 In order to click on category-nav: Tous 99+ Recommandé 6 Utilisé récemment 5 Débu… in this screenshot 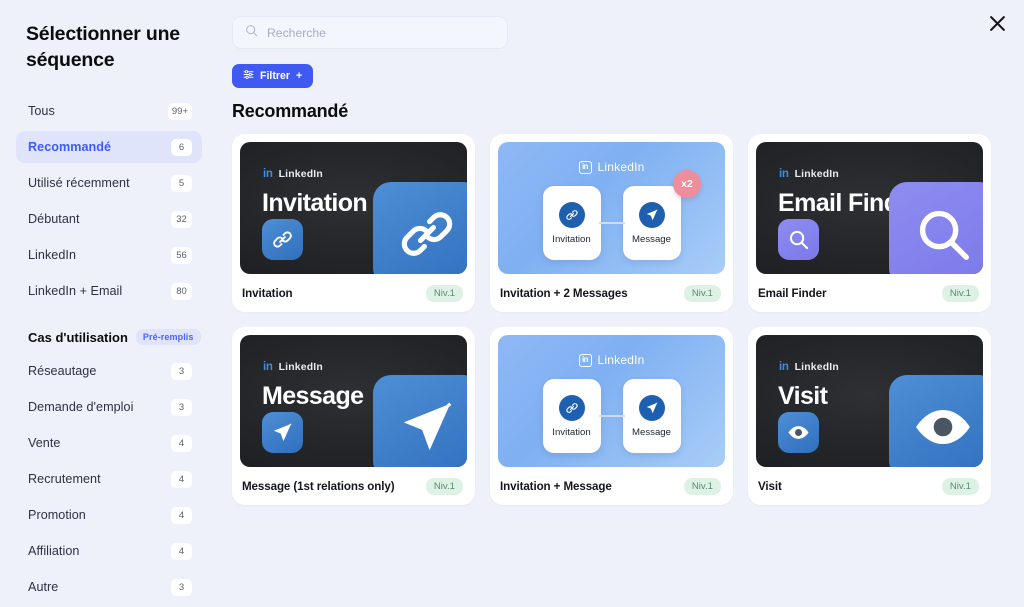, I will do `click(109, 201)`.